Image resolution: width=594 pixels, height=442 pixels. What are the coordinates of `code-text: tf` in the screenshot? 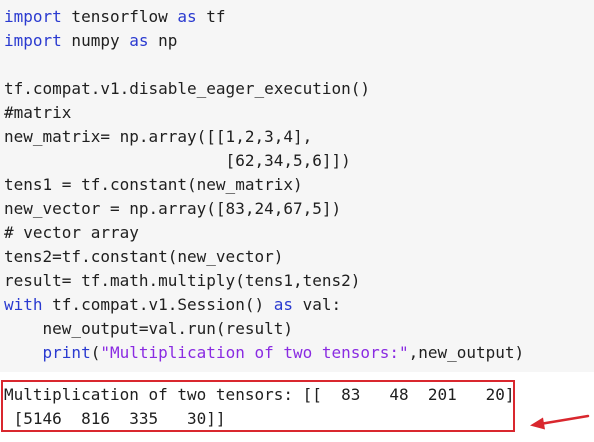 It's located at (211, 16).